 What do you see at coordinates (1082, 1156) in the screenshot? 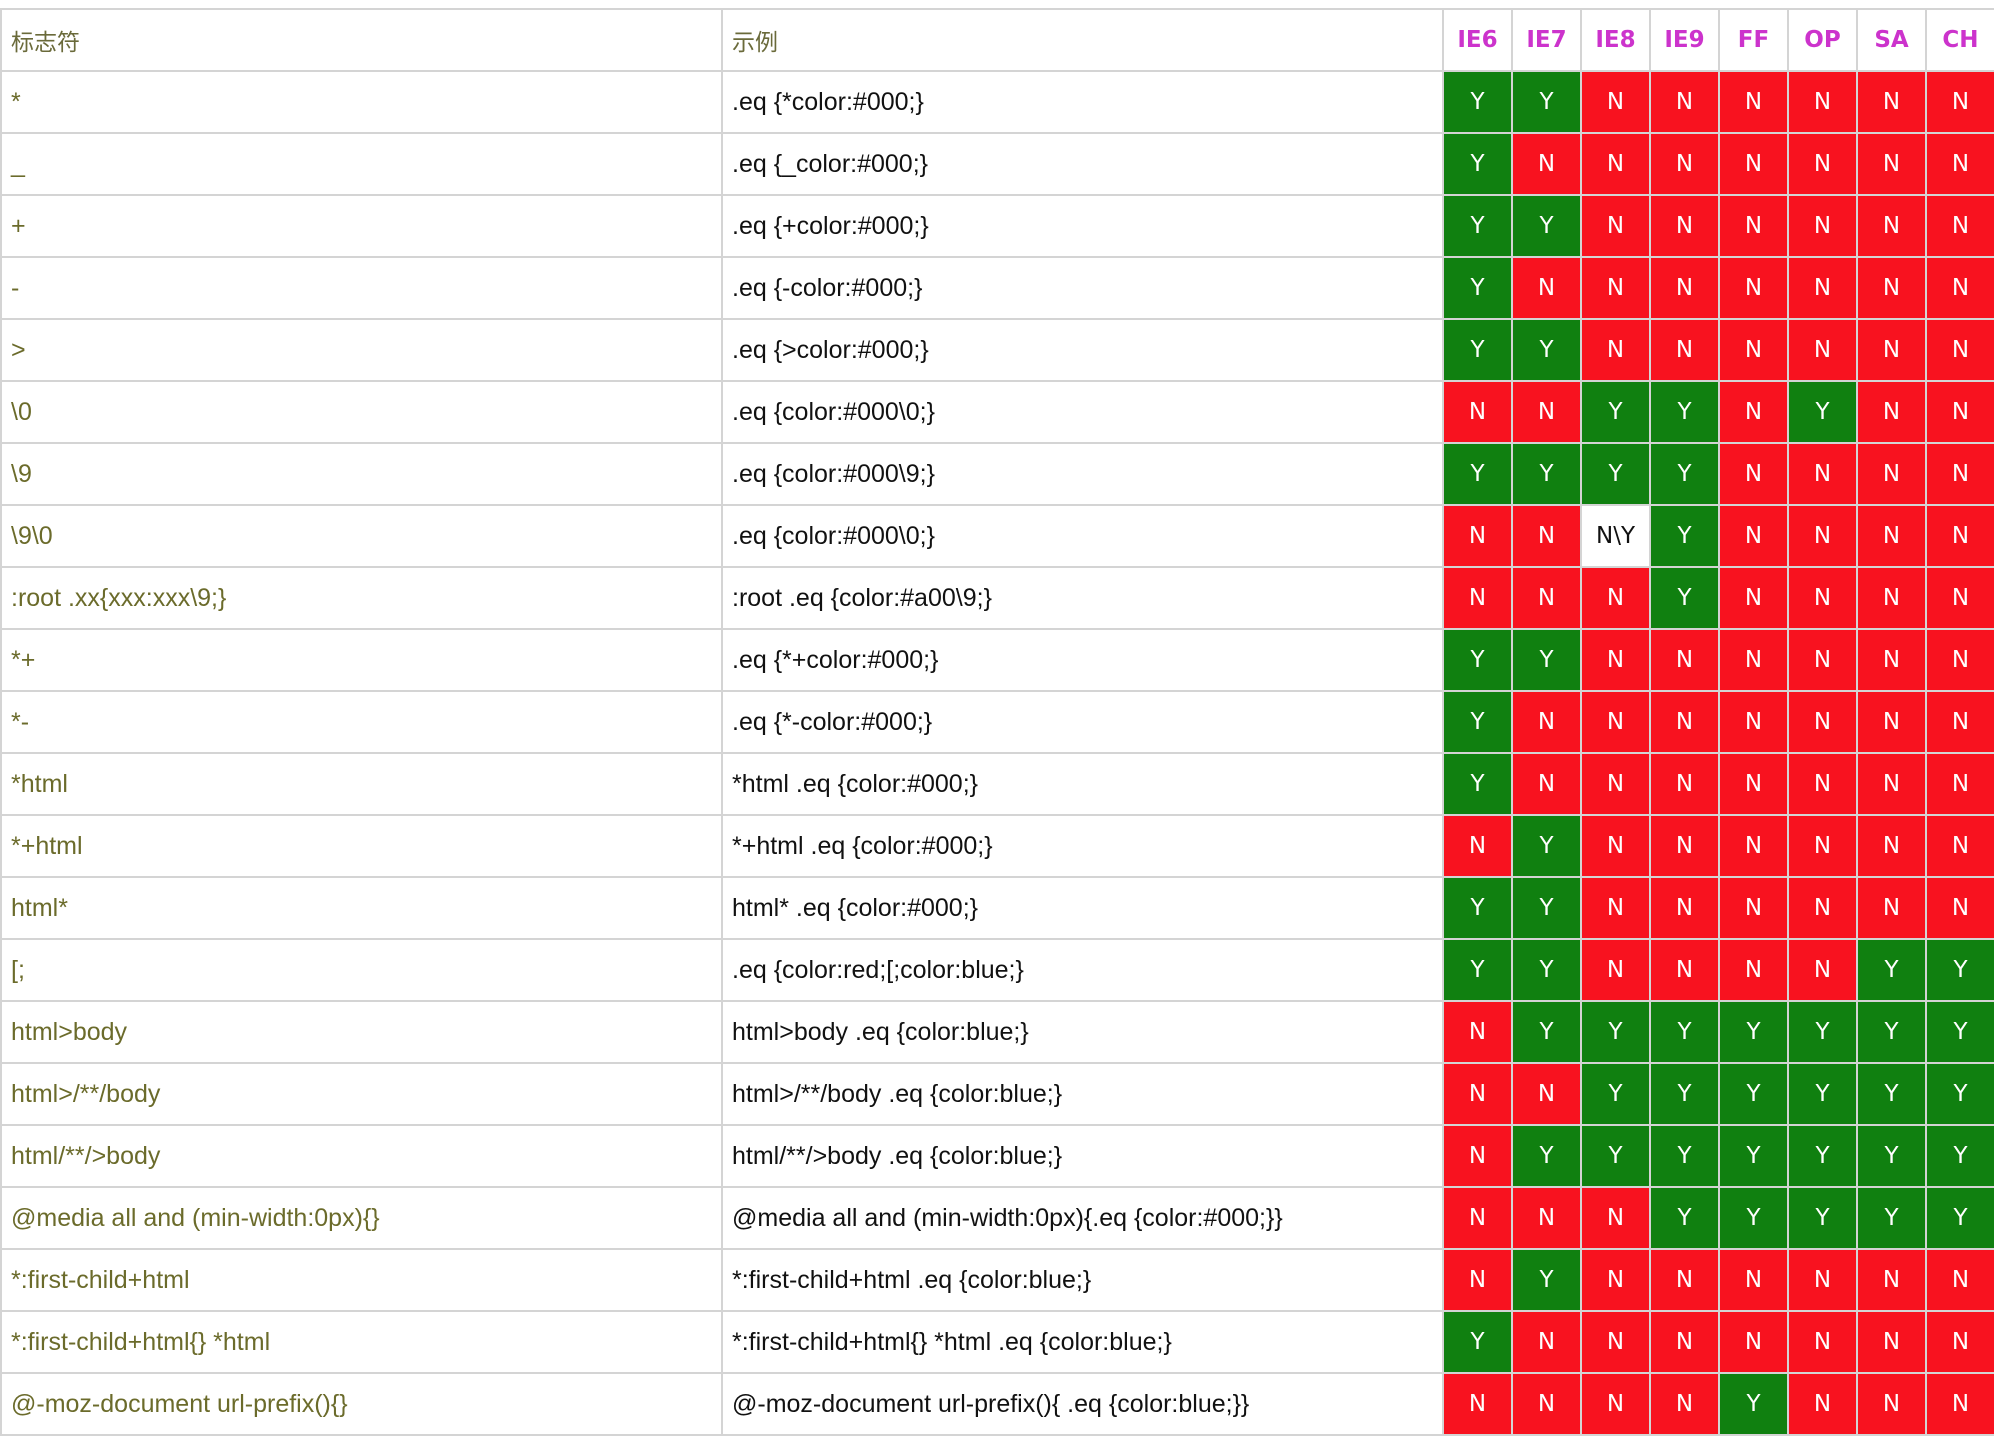
I see `example-cell: html/**/>body .eq {color:blue;}` at bounding box center [1082, 1156].